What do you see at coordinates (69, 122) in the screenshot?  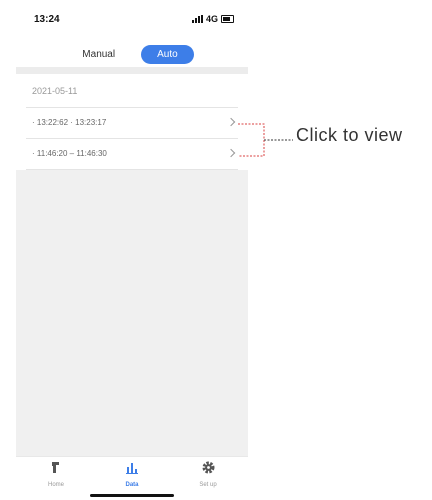 I see `record-time-range: · 13:22:62 · 13:23:17` at bounding box center [69, 122].